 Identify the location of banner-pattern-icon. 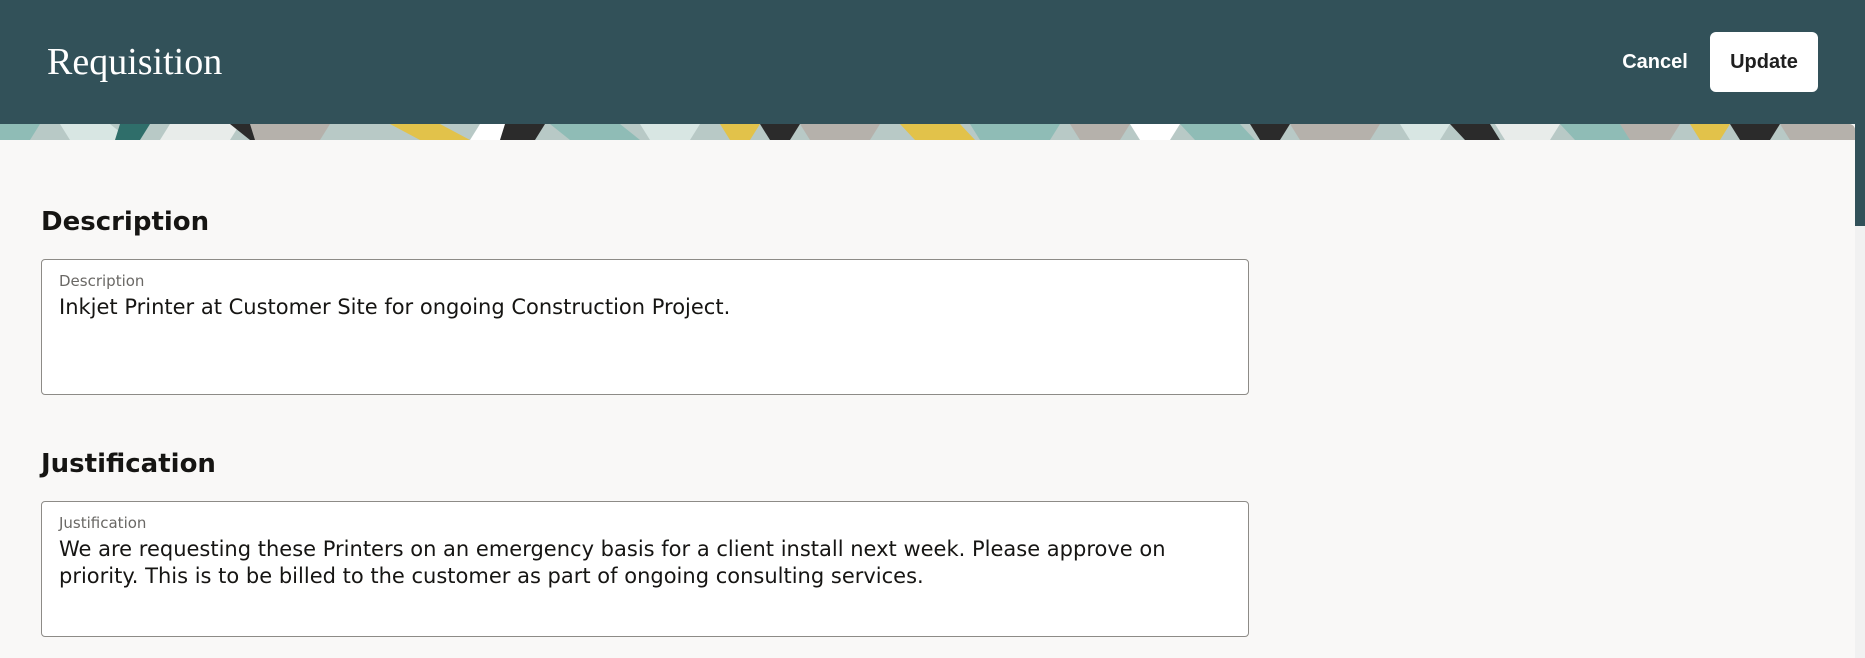
(927, 132).